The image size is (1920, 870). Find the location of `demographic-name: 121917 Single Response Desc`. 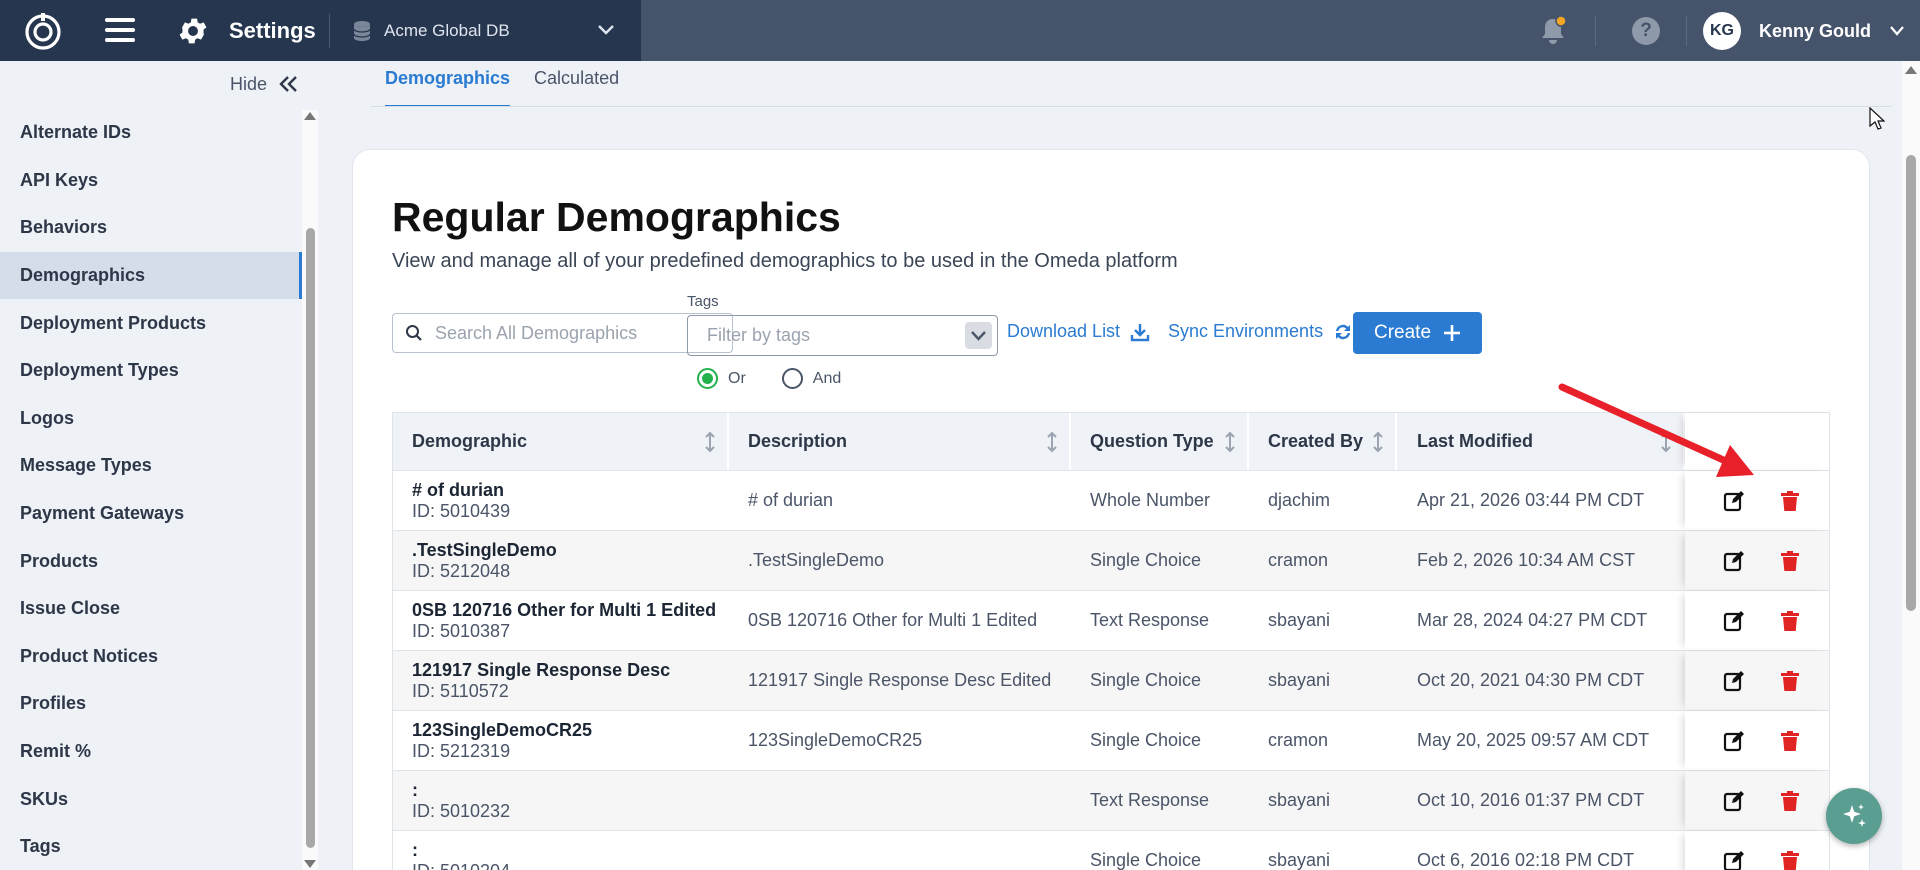

demographic-name: 121917 Single Response Desc is located at coordinates (570, 670).